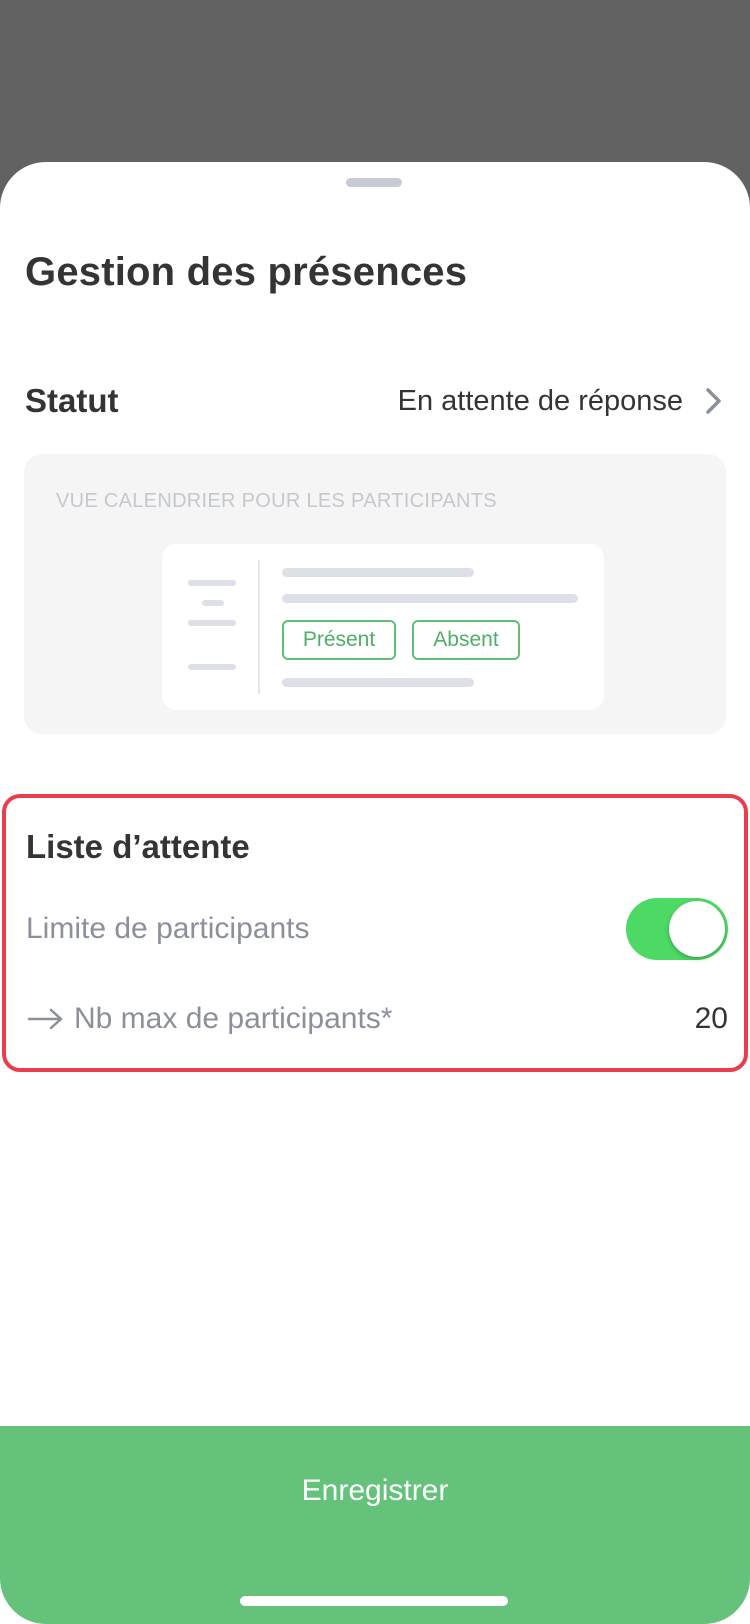 This screenshot has height=1624, width=750. Describe the element at coordinates (697, 929) in the screenshot. I see `toggle-knob` at that location.